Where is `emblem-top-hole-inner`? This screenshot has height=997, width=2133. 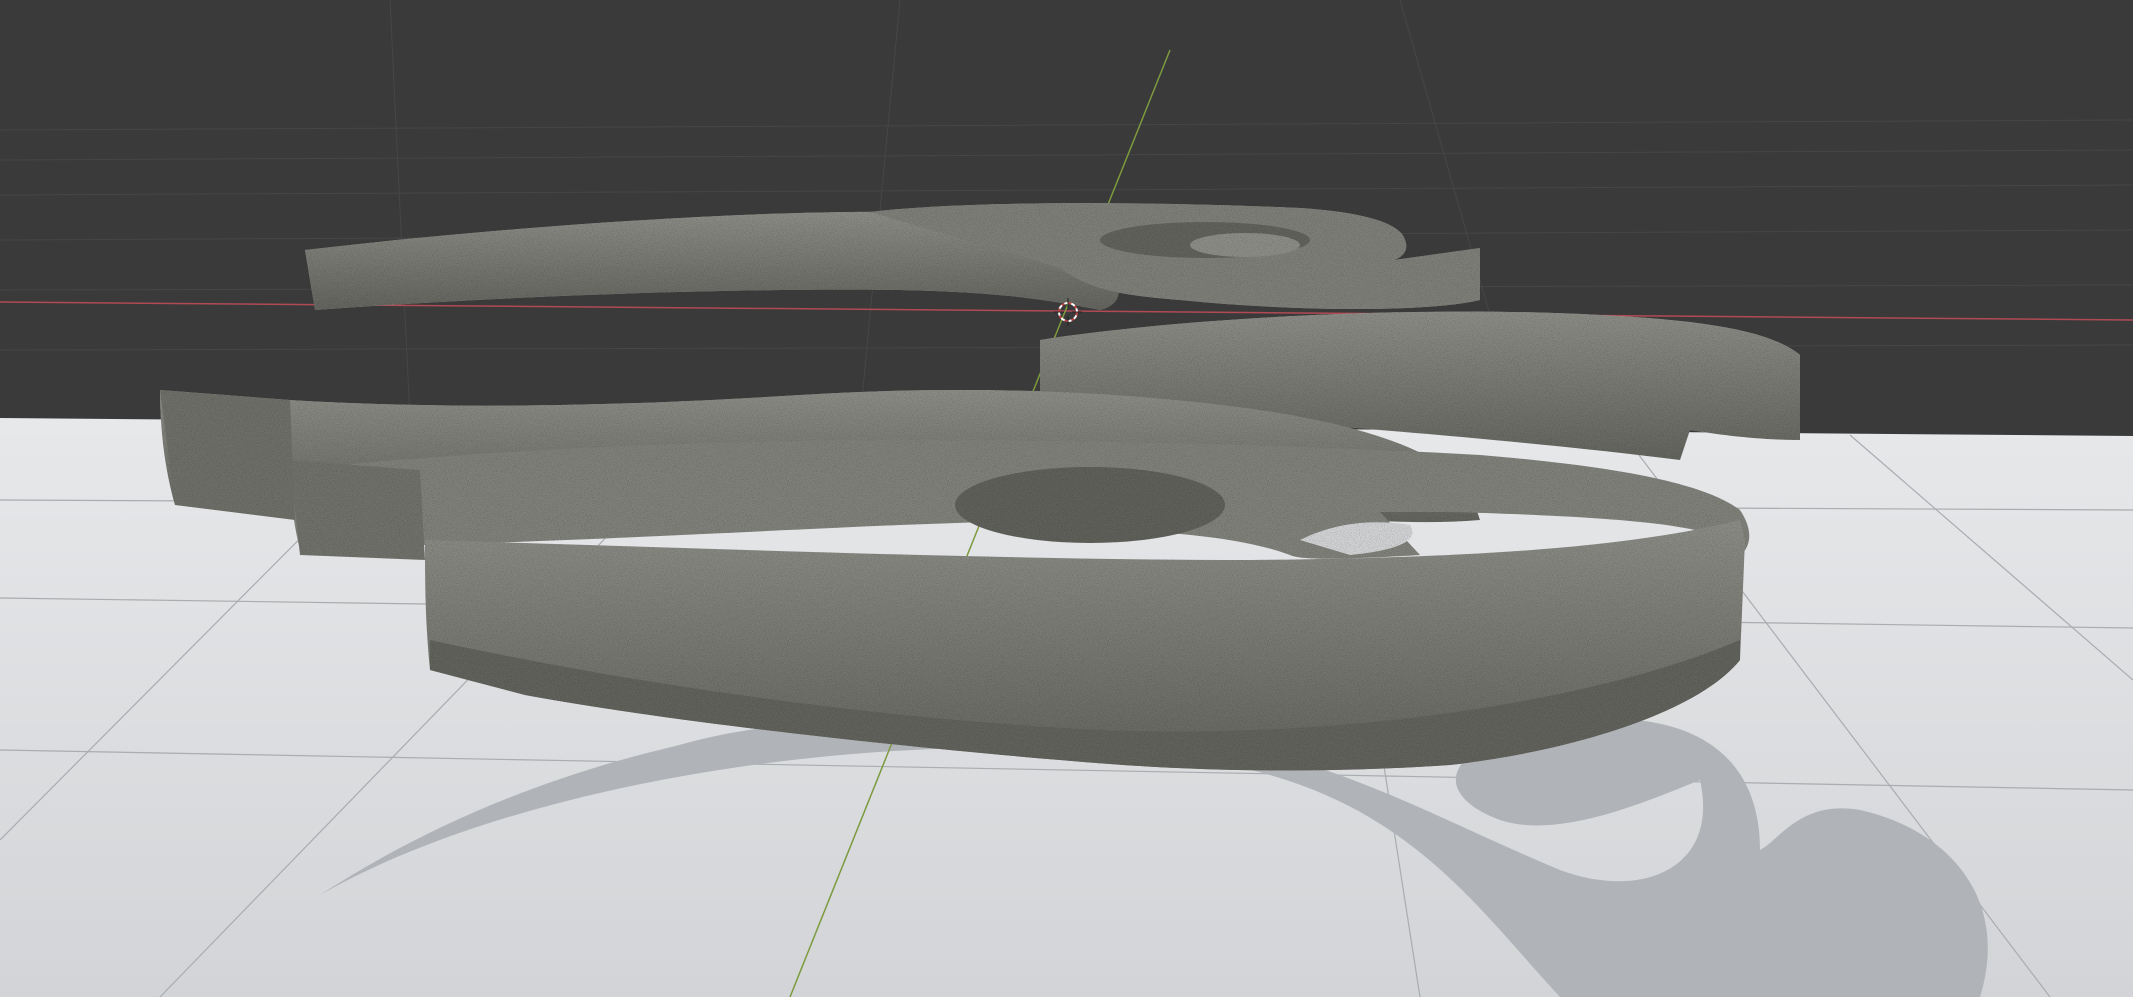
emblem-top-hole-inner is located at coordinates (1245, 245).